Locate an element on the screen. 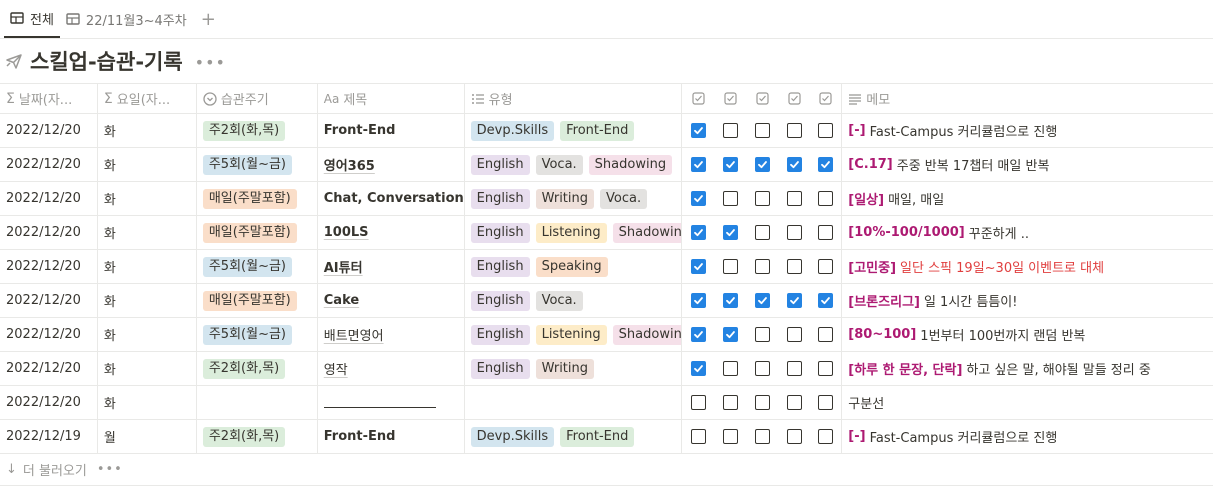 The image size is (1213, 492). cell-name: 영어365 is located at coordinates (391, 164).